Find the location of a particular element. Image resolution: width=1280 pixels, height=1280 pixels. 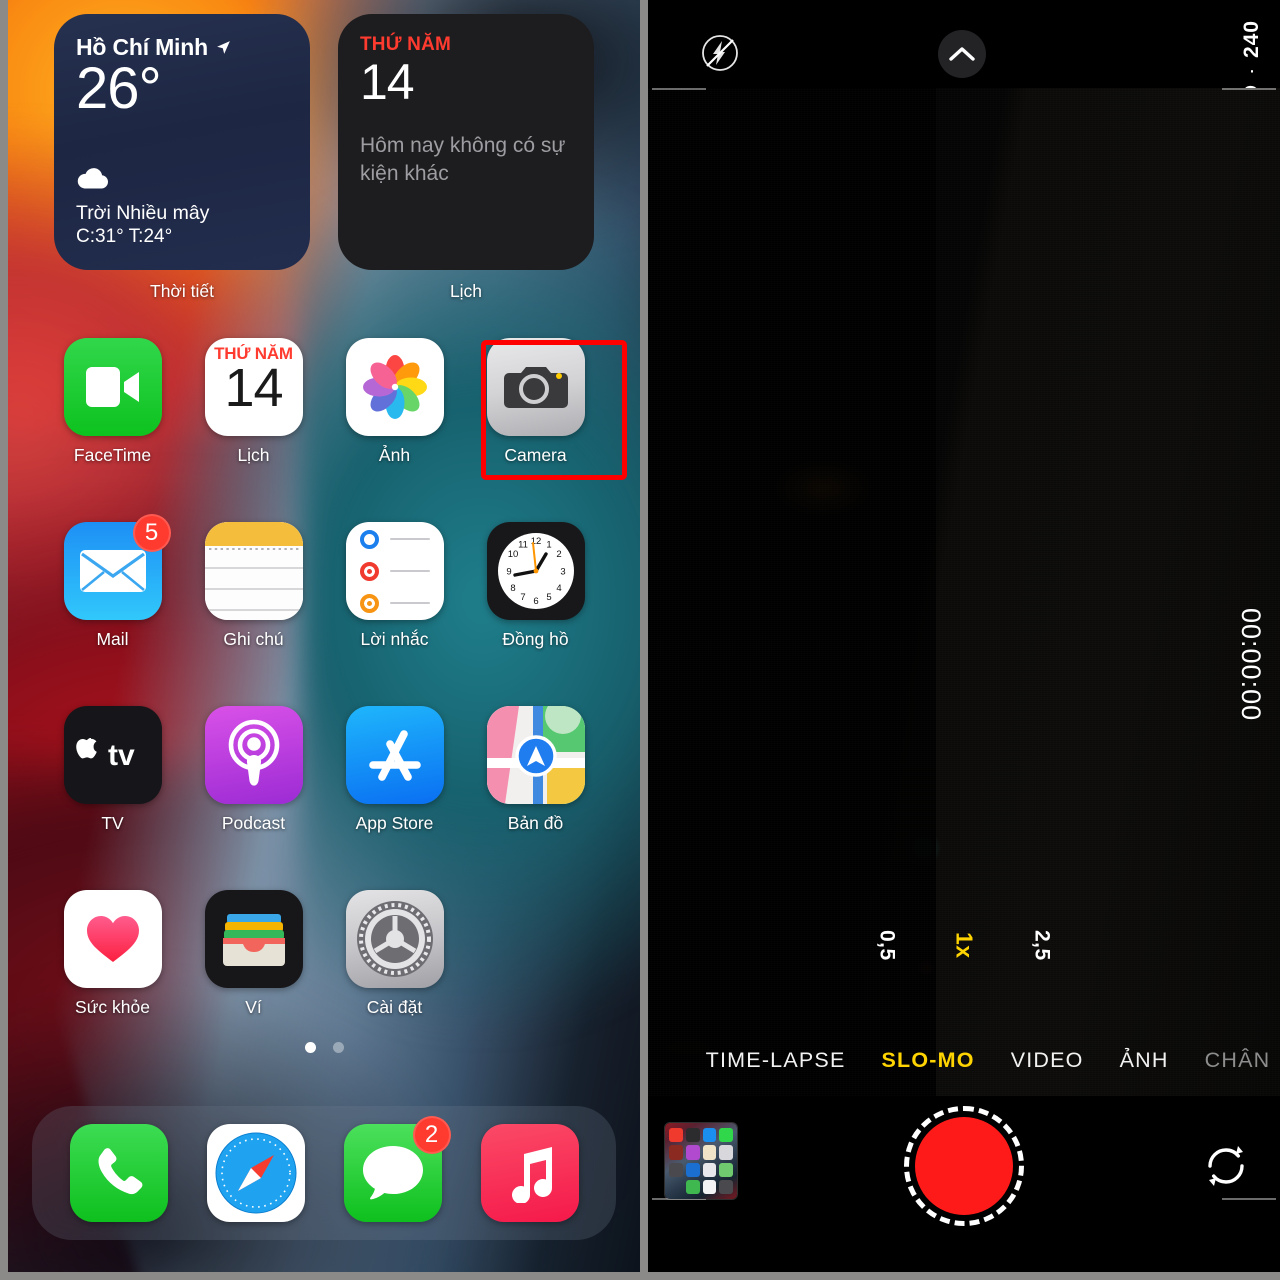

weather-condition: Trời Nhiều mây is located at coordinates (143, 212).